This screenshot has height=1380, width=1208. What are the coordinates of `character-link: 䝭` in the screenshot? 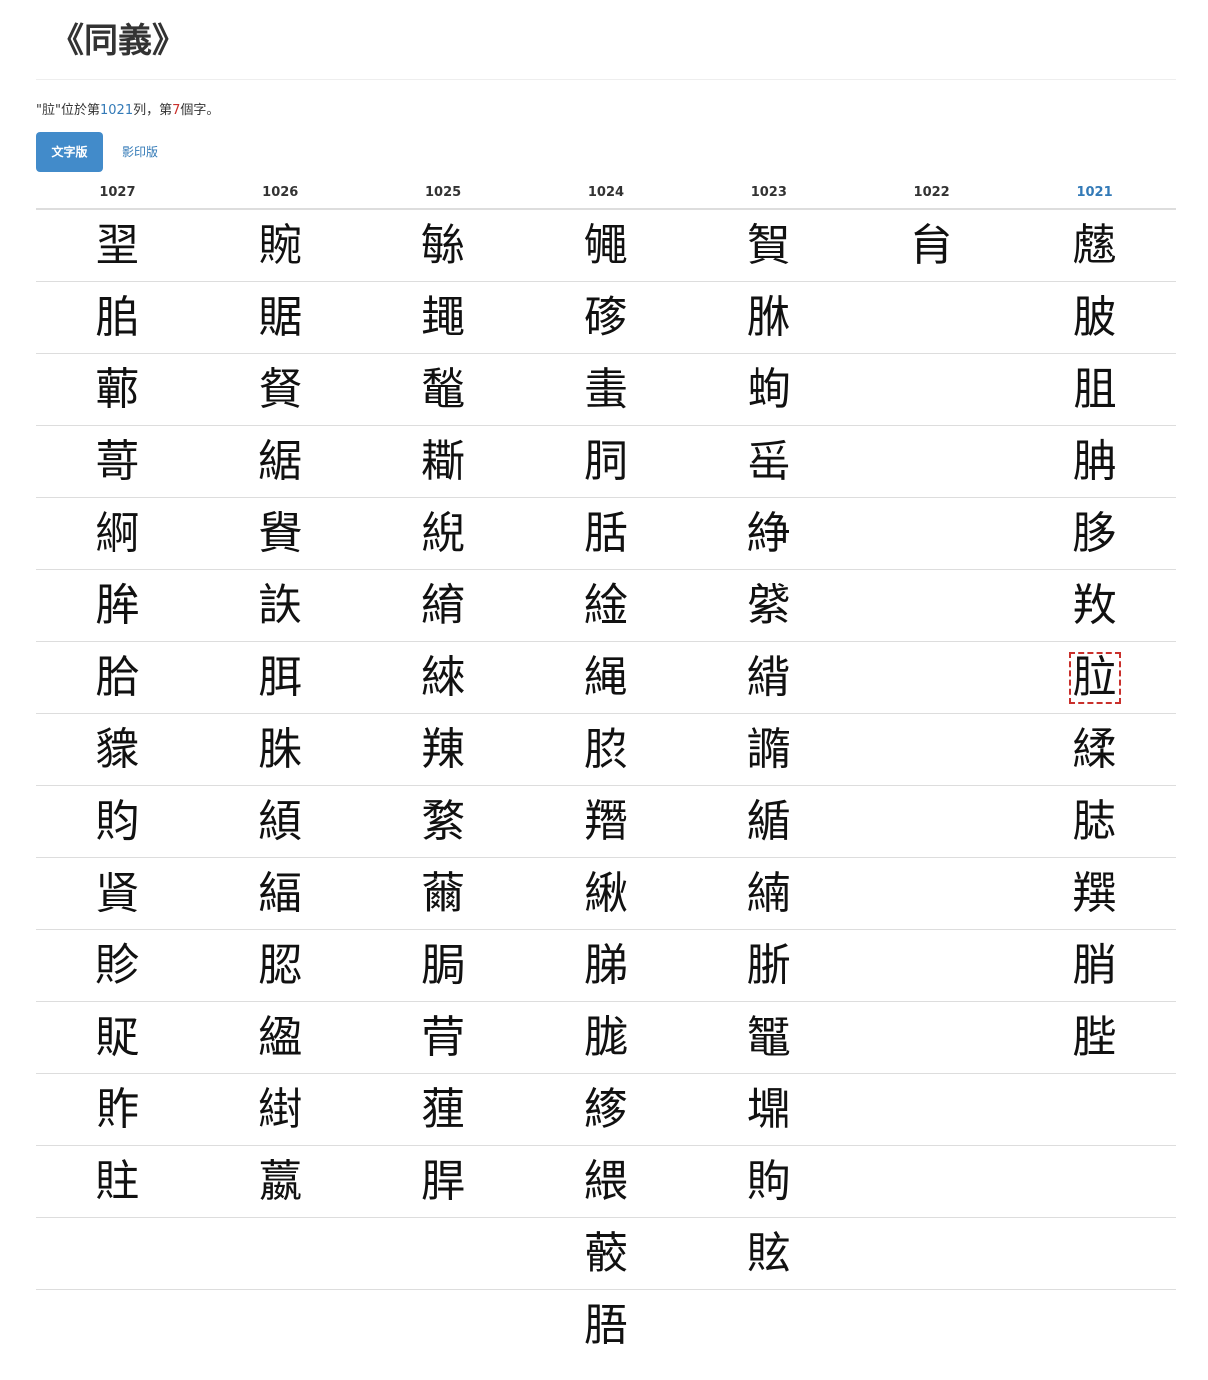 It's located at (769, 1182).